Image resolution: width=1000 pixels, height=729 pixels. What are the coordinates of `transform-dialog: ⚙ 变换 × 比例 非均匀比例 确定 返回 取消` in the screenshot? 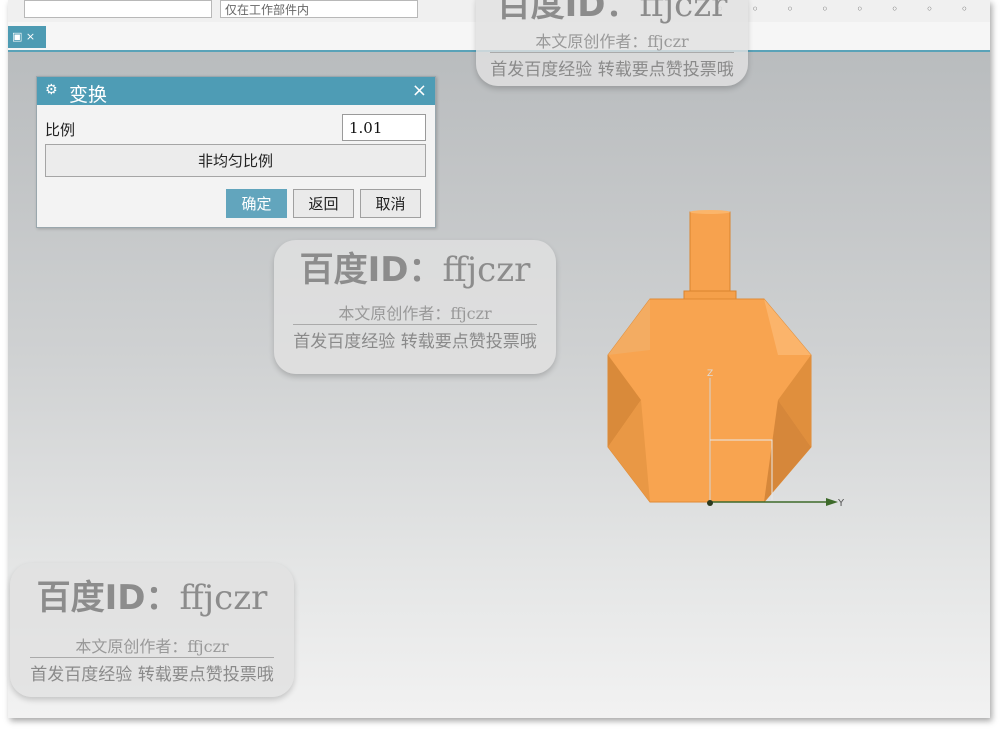 It's located at (236, 152).